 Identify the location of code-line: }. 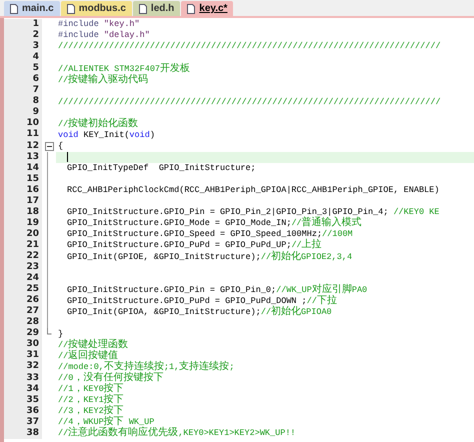
(61, 334).